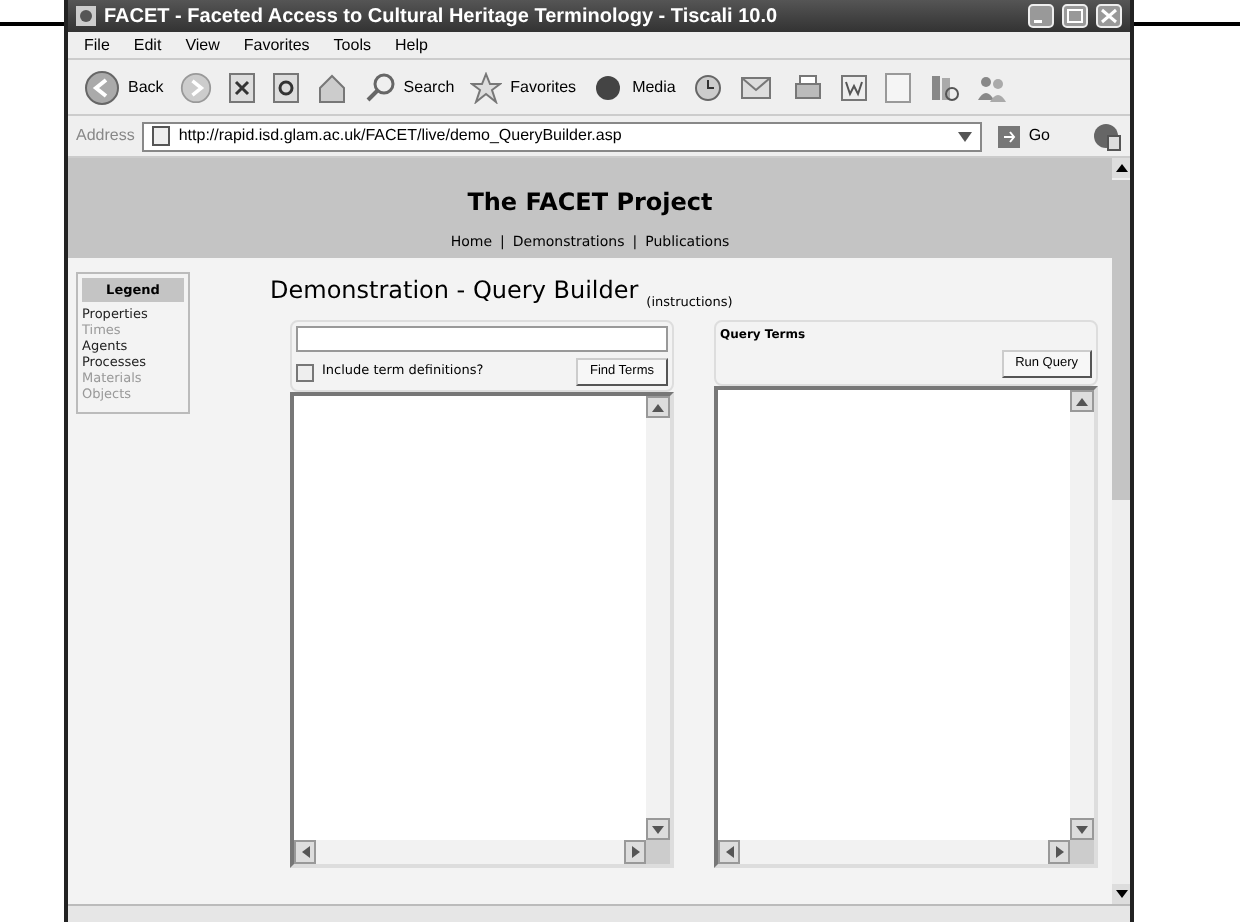 This screenshot has width=1240, height=922. Describe the element at coordinates (965, 136) in the screenshot. I see `dropdown-arrow-icon` at that location.